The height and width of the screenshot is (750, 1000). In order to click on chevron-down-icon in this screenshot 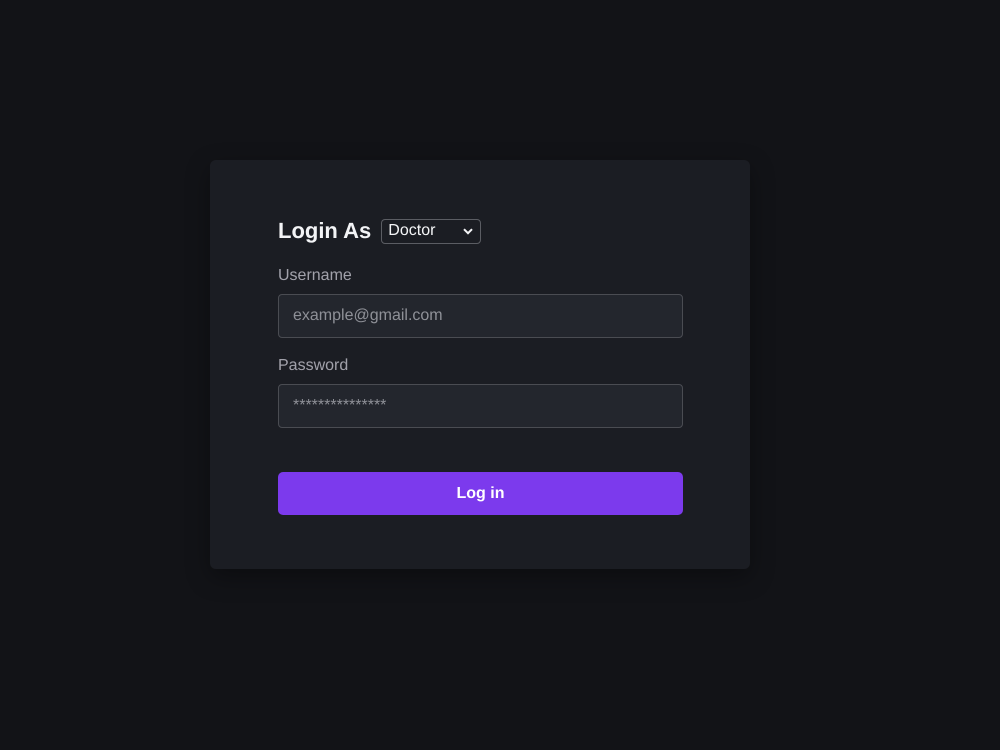, I will do `click(468, 231)`.